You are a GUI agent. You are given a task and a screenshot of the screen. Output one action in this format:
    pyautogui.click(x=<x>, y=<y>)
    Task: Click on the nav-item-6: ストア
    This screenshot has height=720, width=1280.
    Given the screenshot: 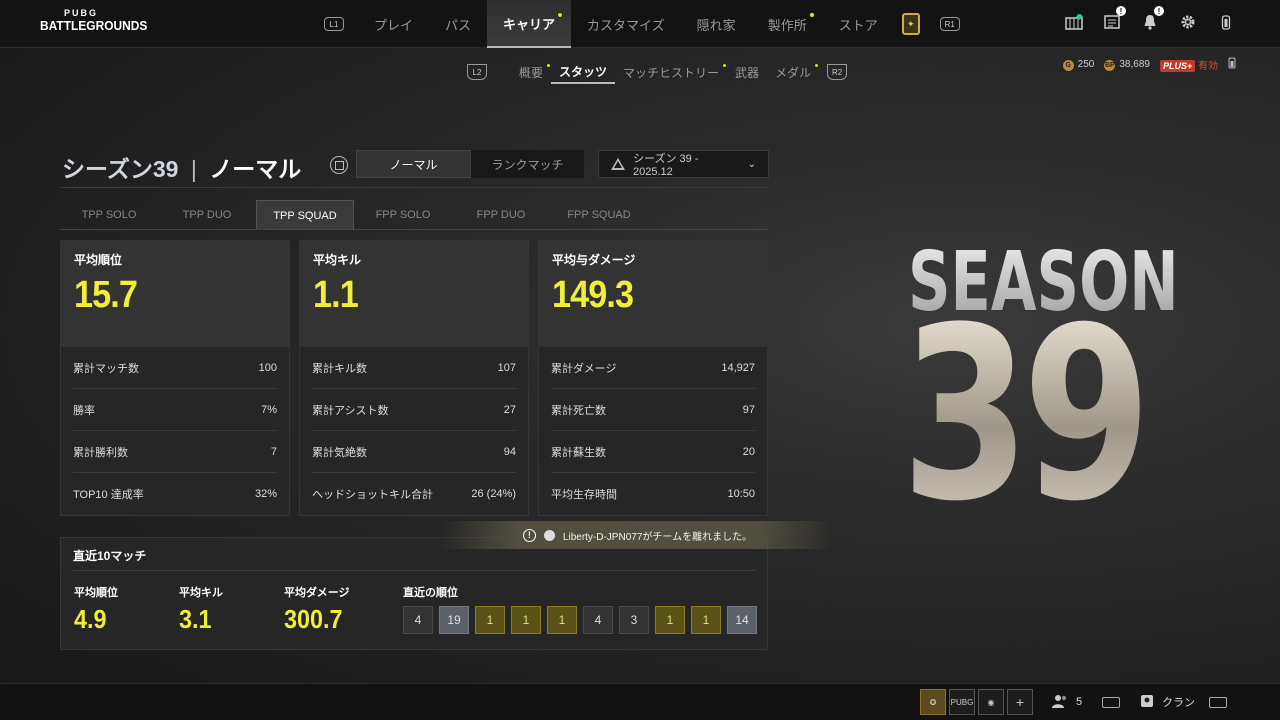 What is the action you would take?
    pyautogui.click(x=858, y=24)
    